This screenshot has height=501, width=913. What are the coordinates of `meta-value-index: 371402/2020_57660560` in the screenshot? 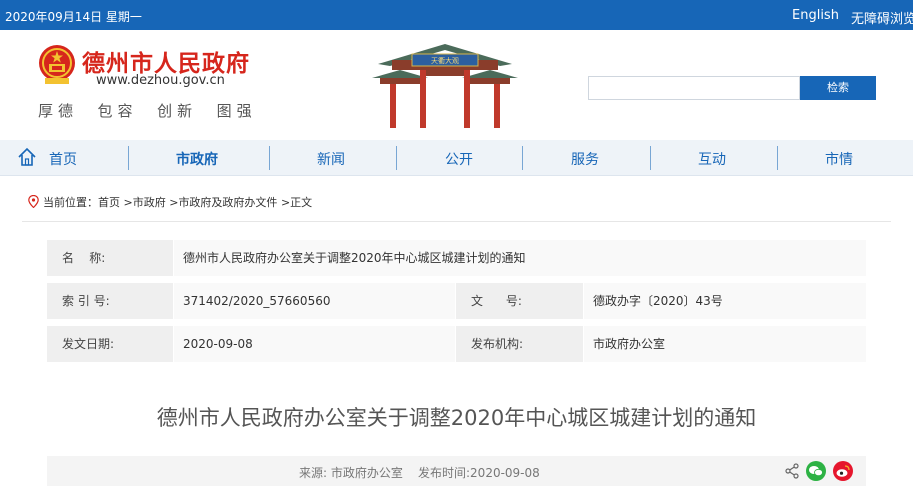 It's located at (314, 301).